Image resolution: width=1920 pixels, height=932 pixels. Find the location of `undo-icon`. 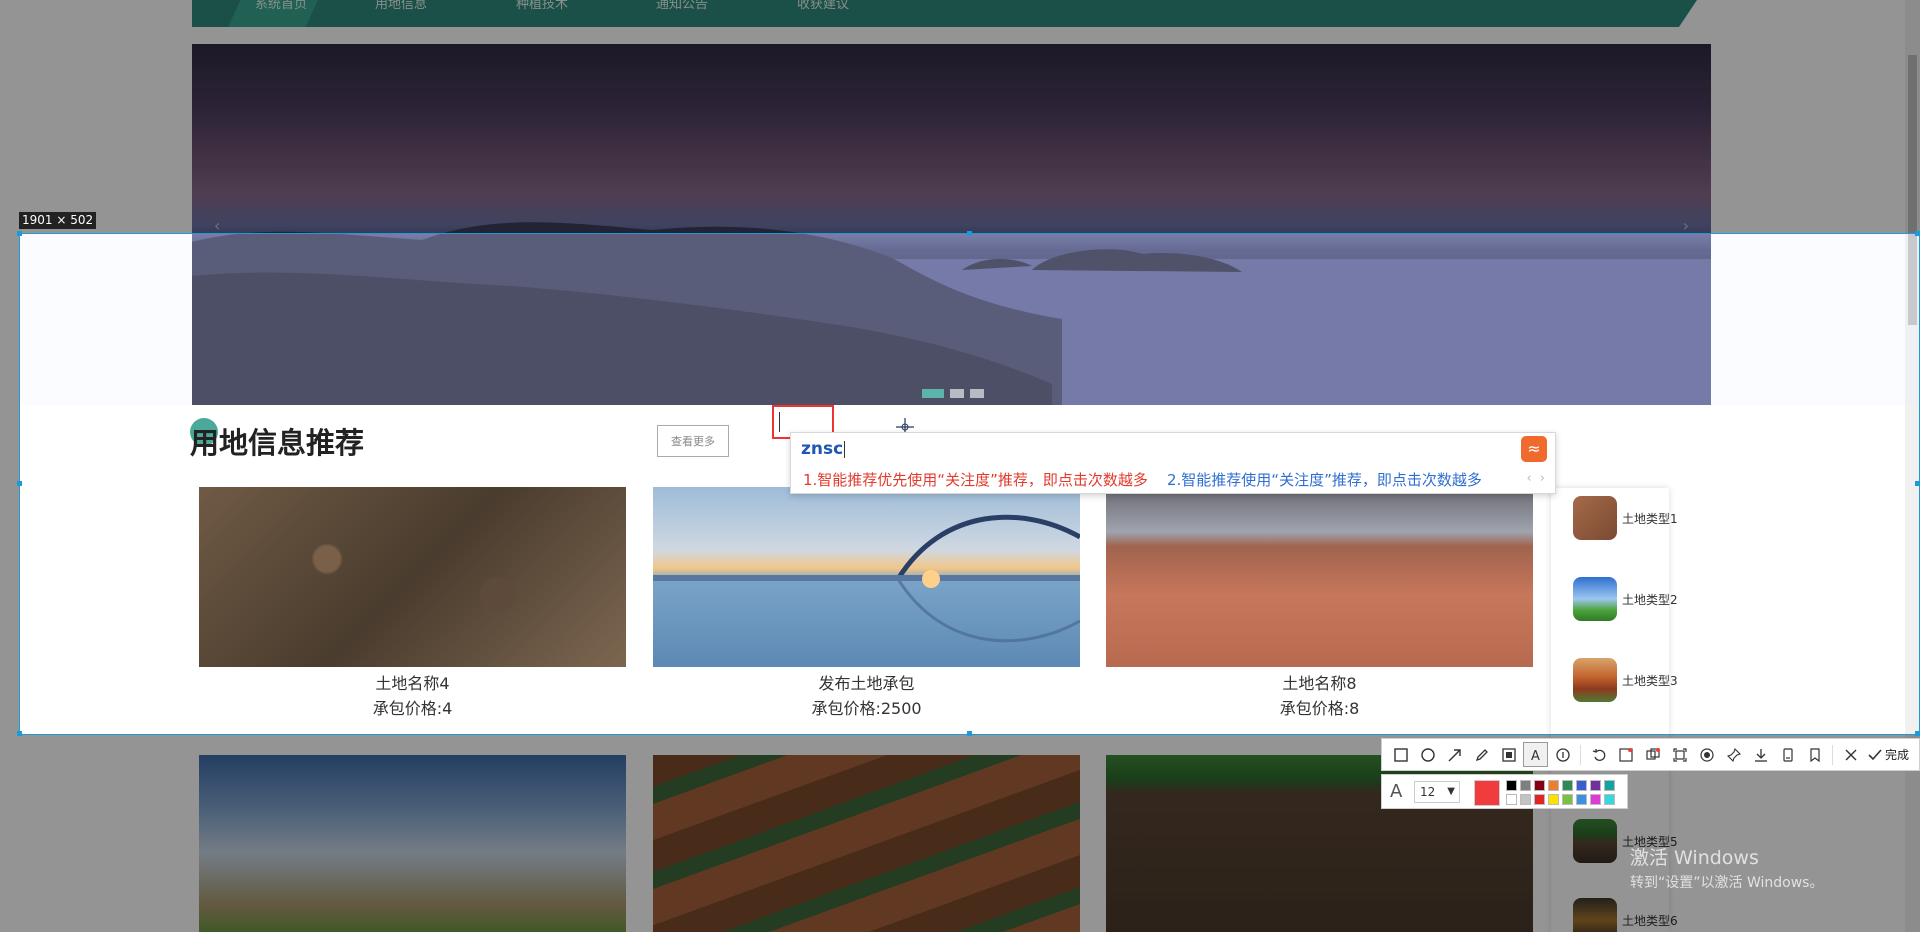

undo-icon is located at coordinates (1598, 754).